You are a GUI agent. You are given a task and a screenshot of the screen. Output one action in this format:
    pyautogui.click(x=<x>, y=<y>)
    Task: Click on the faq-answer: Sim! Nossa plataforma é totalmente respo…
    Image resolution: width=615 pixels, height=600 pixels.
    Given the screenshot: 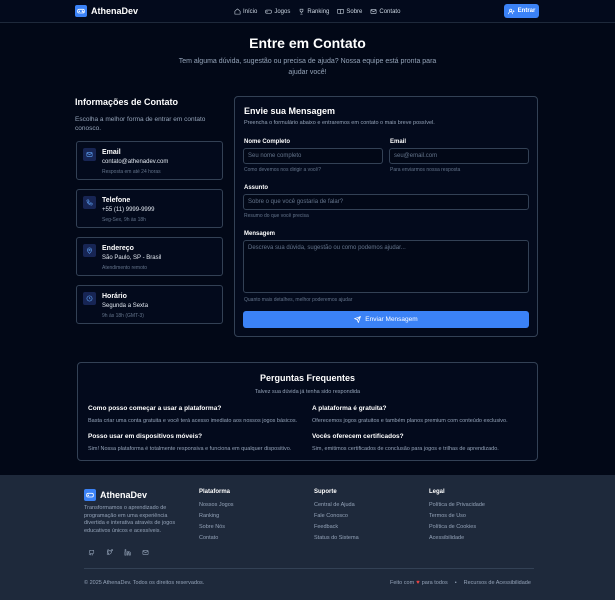 What is the action you would take?
    pyautogui.click(x=190, y=449)
    